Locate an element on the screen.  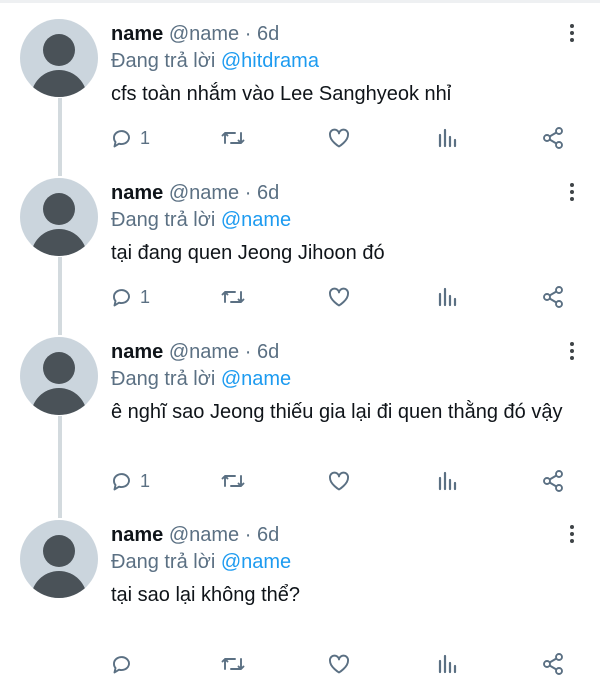
tweet-text: cfs toàn nhắm vào Lee Sanghyeok nhỉ is located at coordinates (281, 94).